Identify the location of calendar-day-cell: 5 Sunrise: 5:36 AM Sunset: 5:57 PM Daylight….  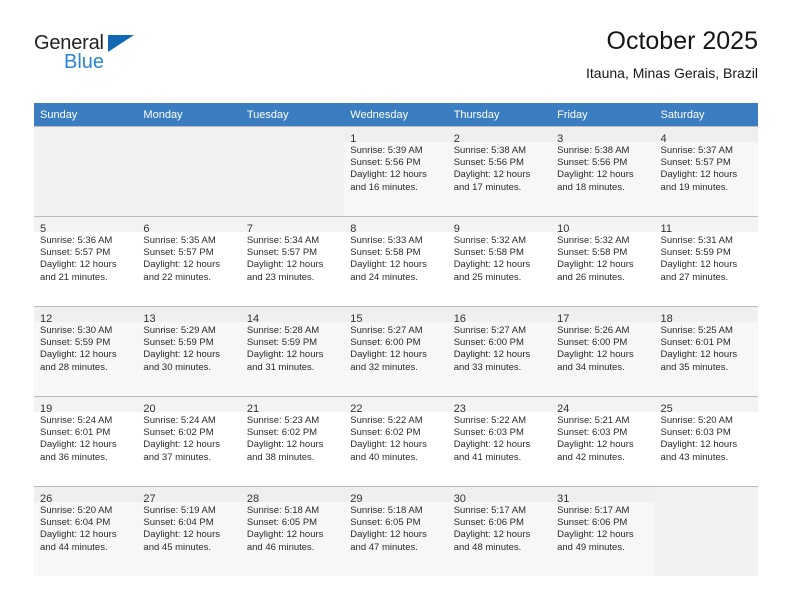
(86, 261).